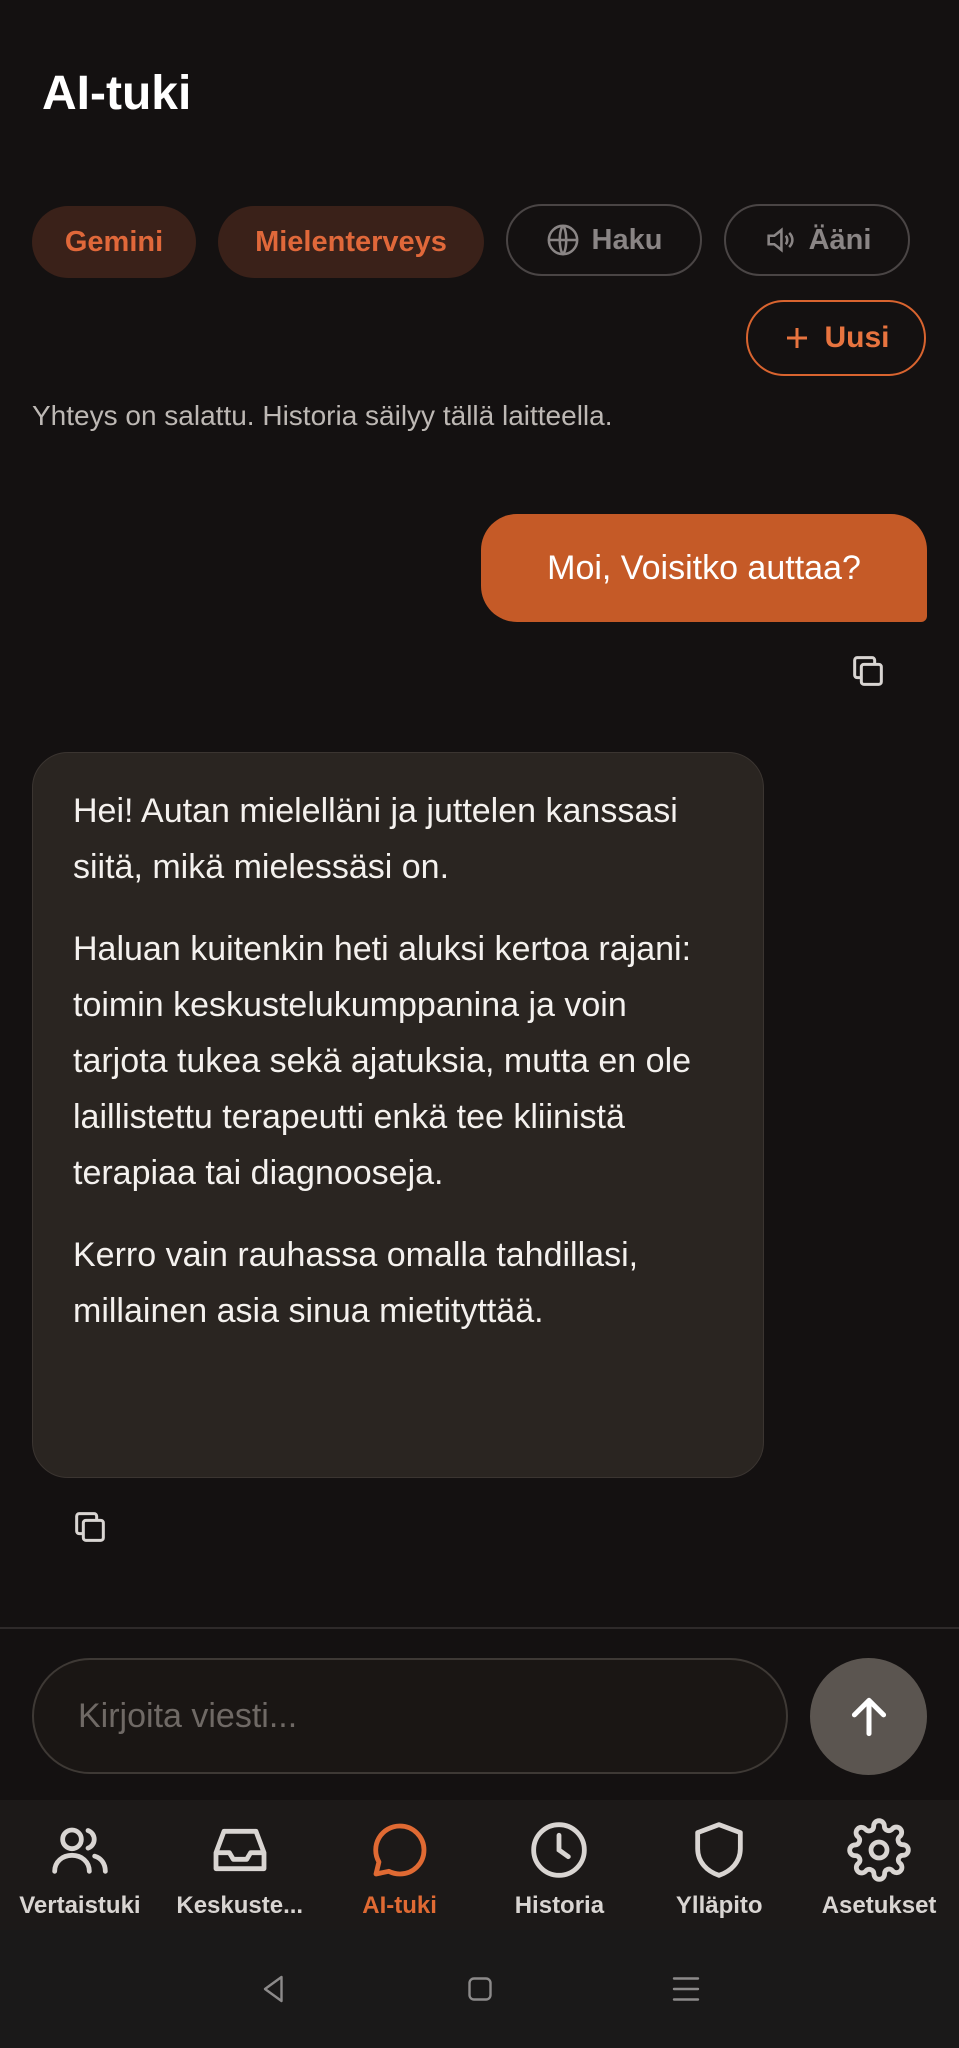 This screenshot has height=2048, width=959. What do you see at coordinates (627, 239) in the screenshot?
I see `chip-haku-label: Haku` at bounding box center [627, 239].